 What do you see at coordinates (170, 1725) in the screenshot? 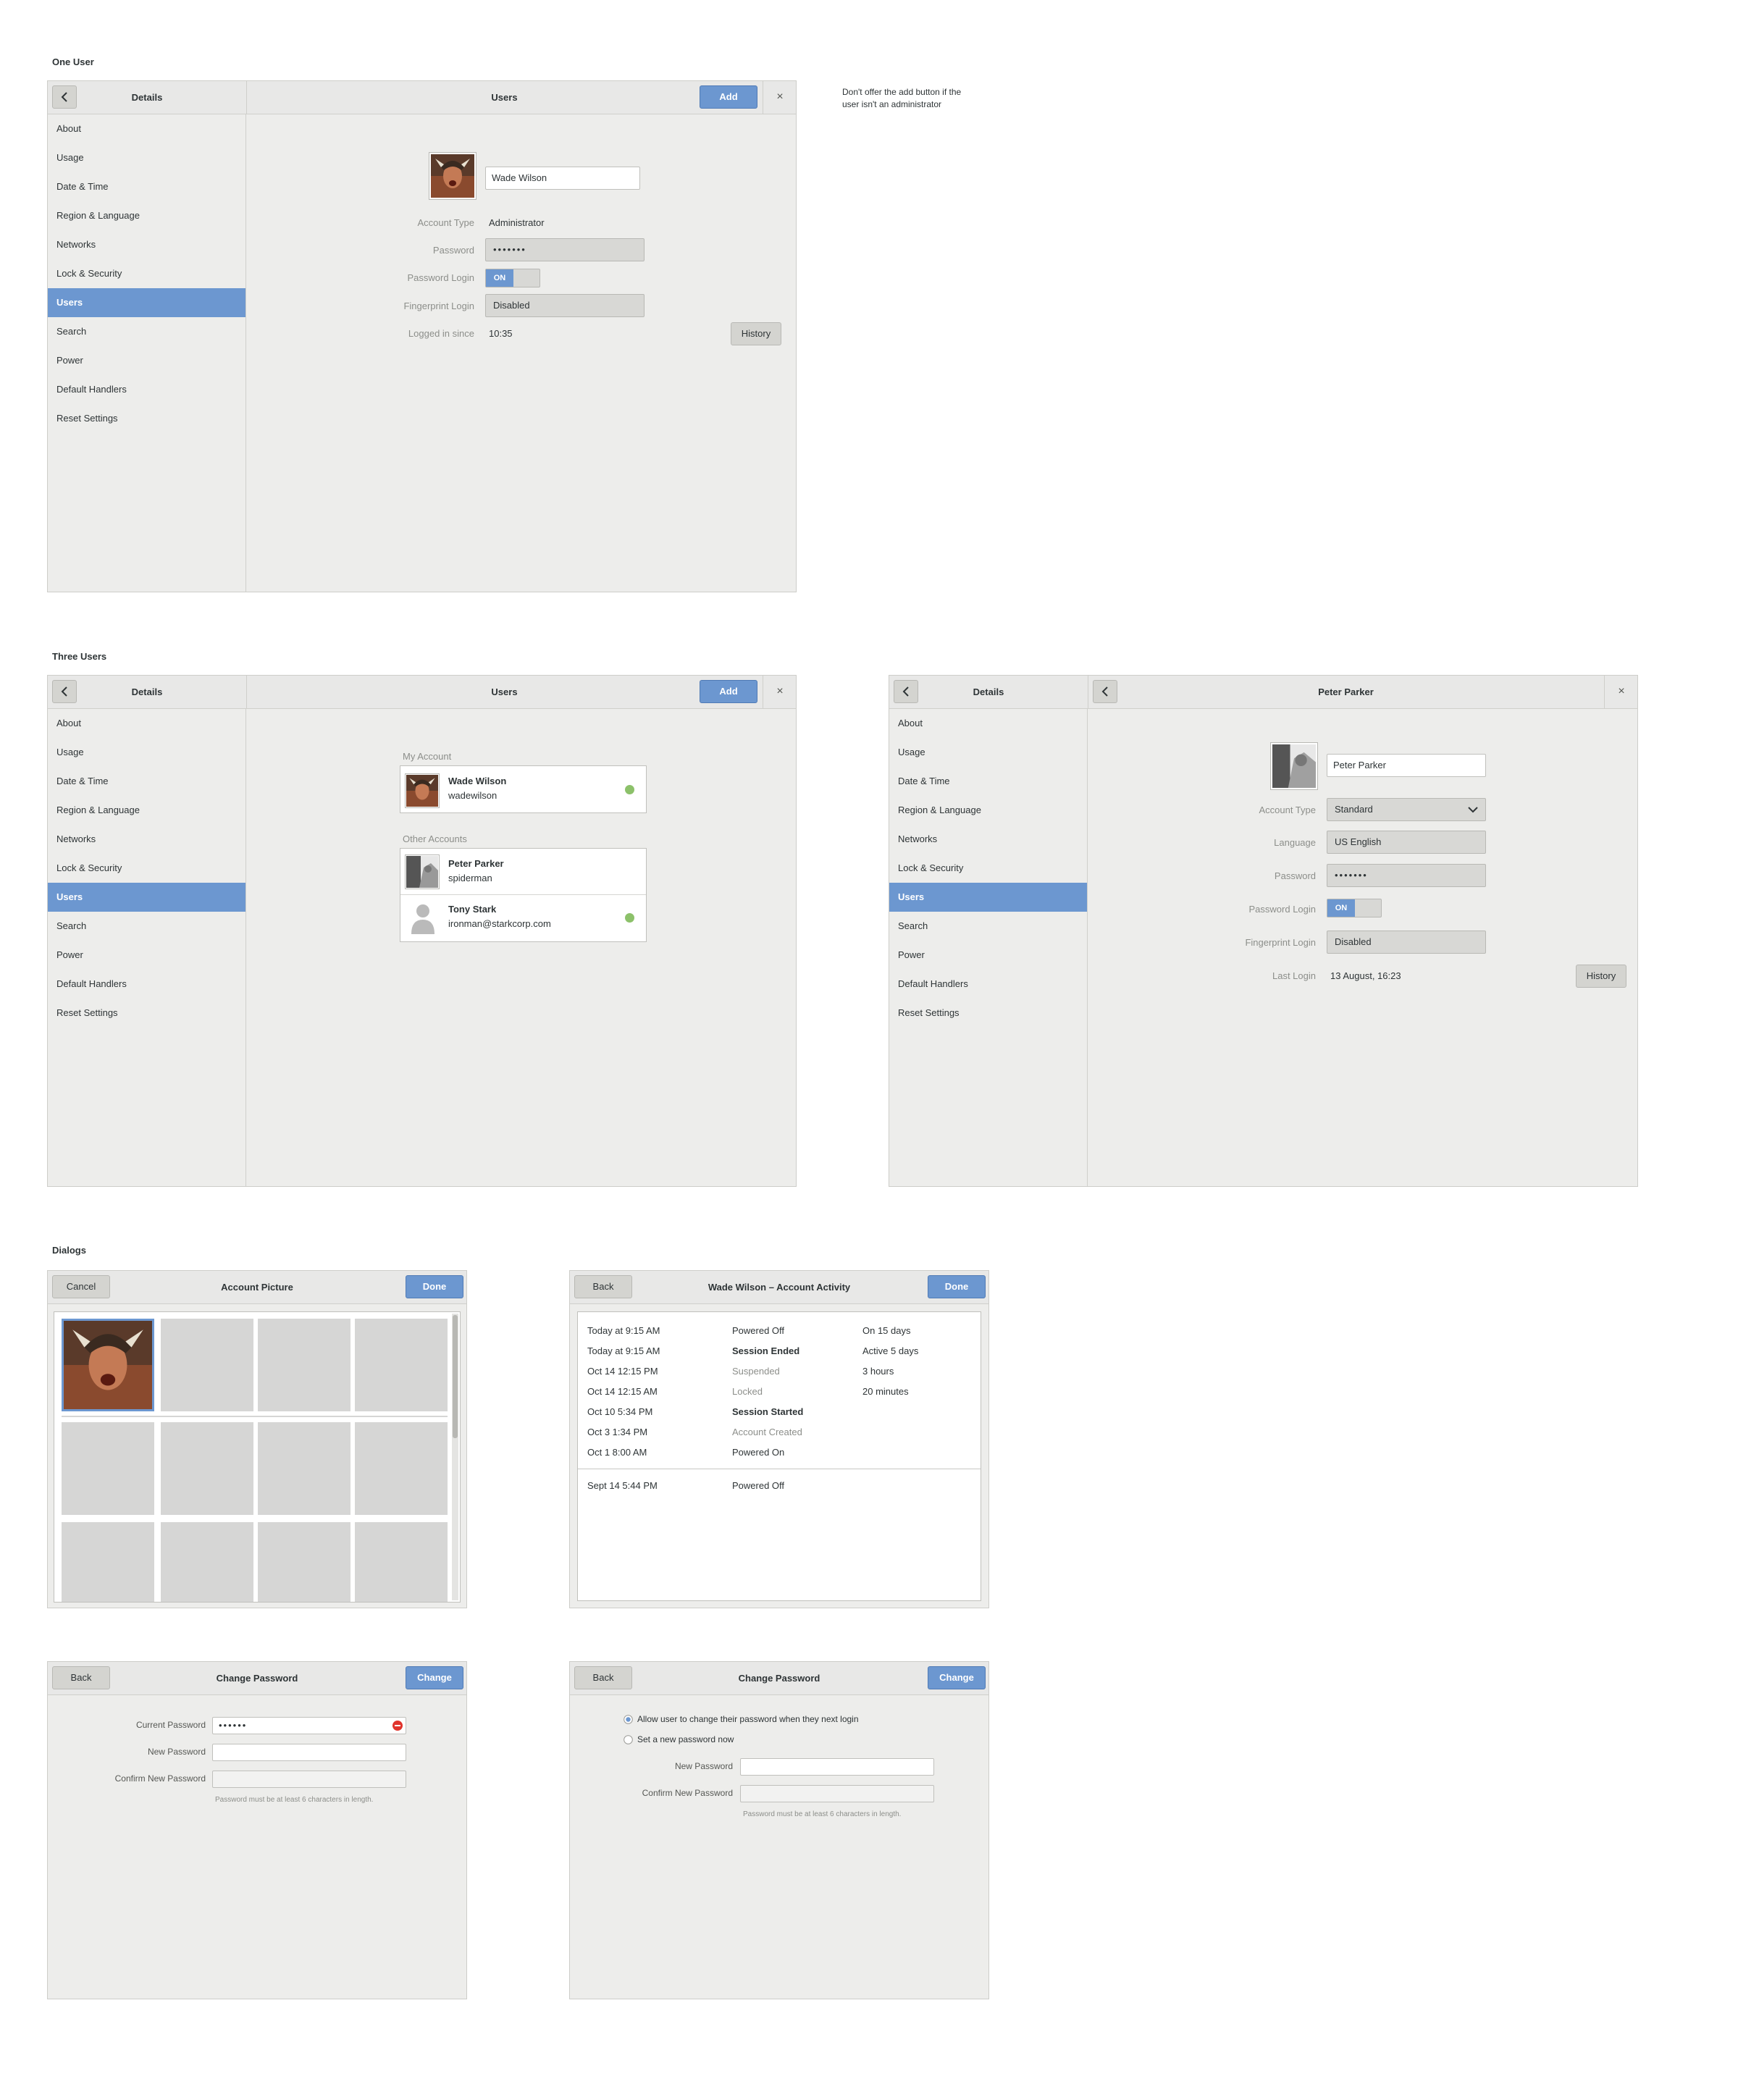
I see `current-password-label: Current Password` at bounding box center [170, 1725].